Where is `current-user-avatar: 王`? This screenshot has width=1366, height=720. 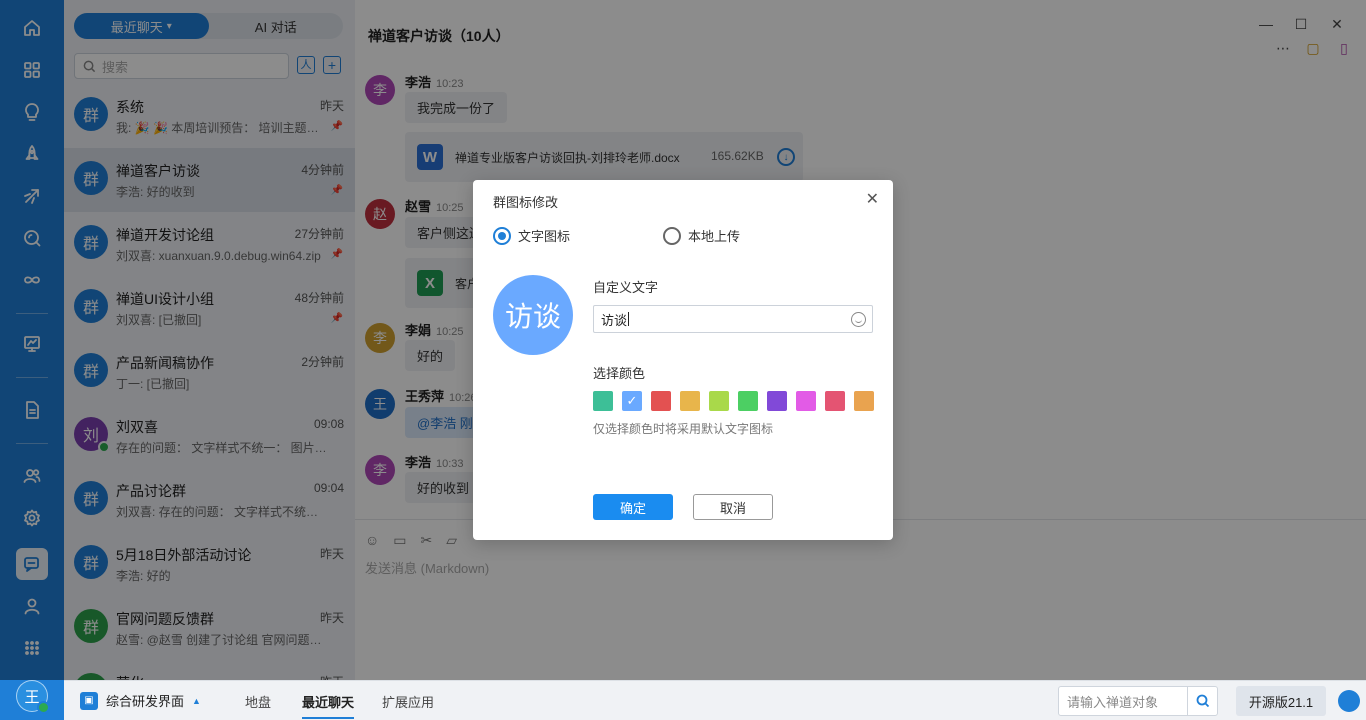
current-user-avatar: 王 is located at coordinates (33, 697).